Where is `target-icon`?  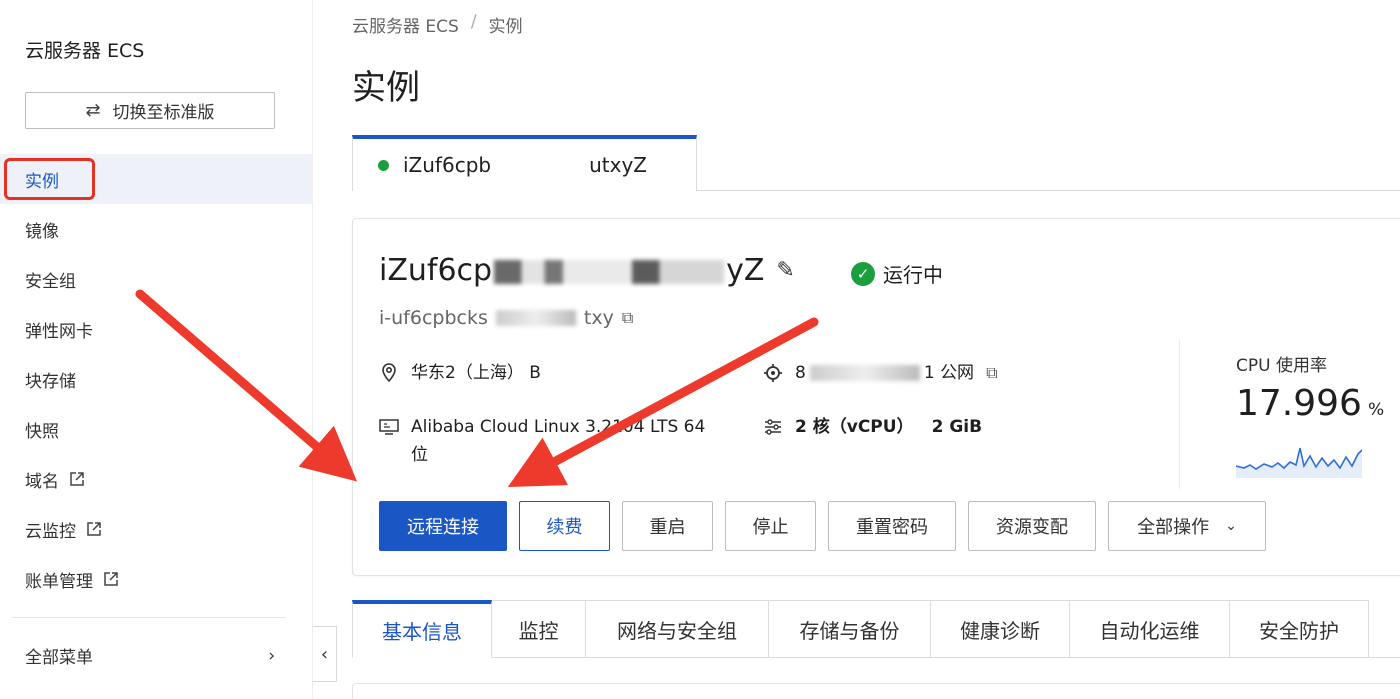
target-icon is located at coordinates (773, 373).